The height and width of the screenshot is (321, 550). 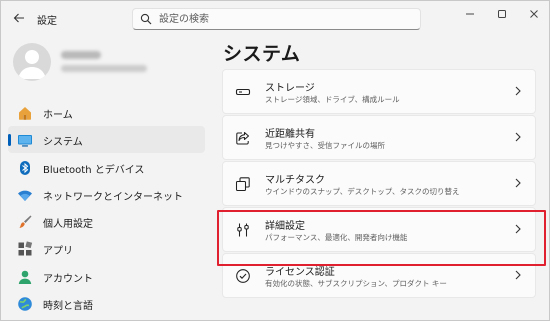 I want to click on back-button, so click(x=19, y=18).